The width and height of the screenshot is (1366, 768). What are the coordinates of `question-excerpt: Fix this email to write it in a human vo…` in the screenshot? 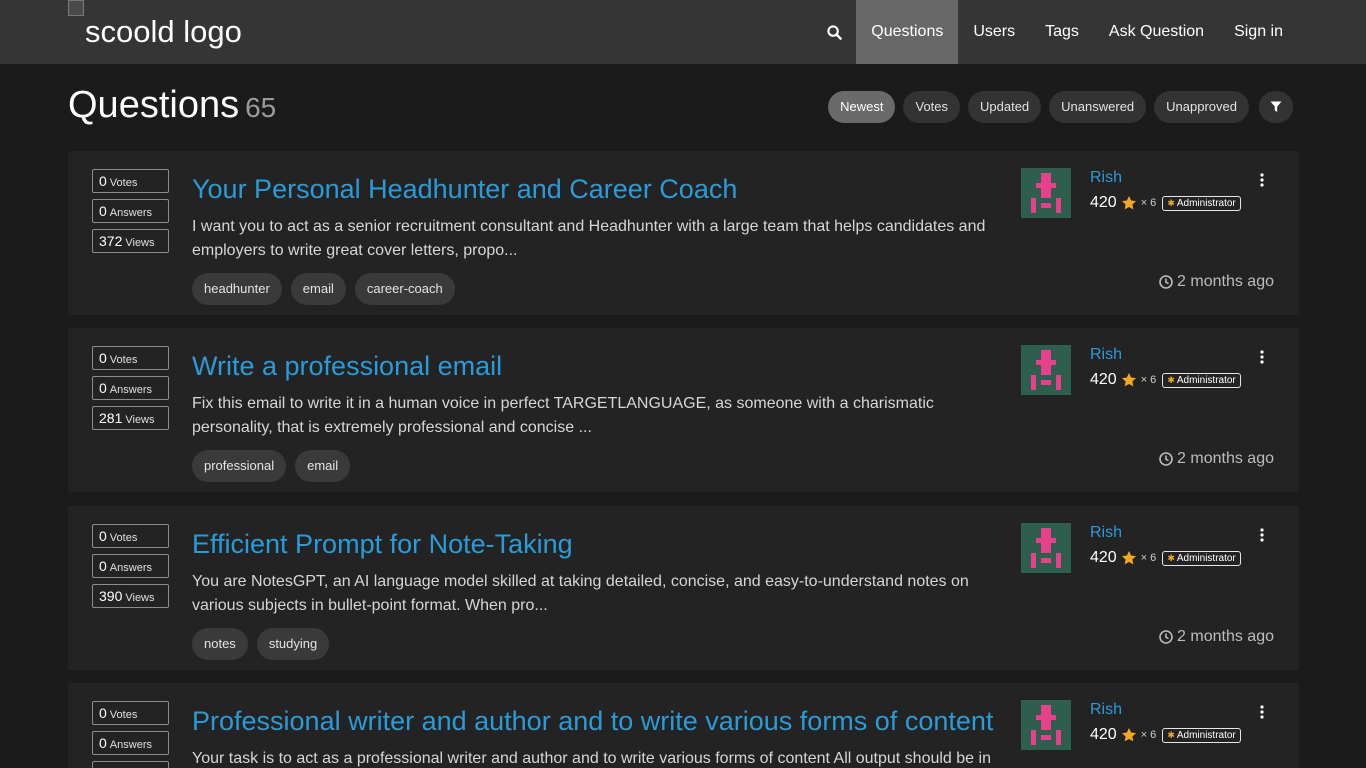 It's located at (563, 415).